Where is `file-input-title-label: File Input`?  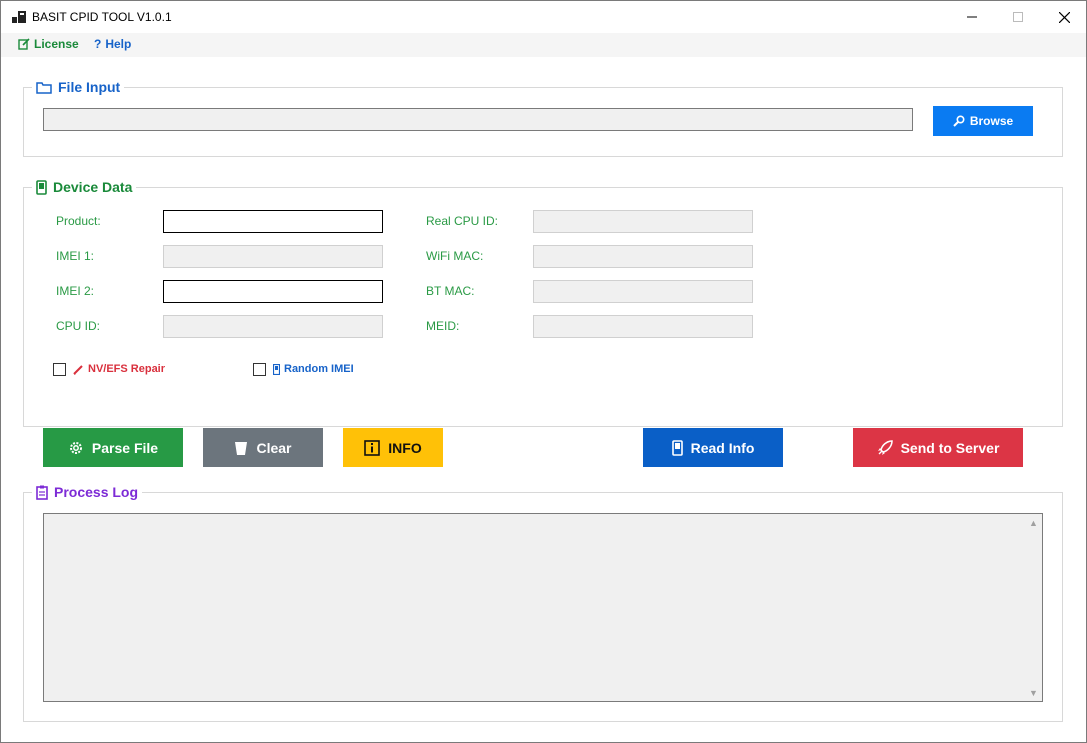
file-input-title-label: File Input is located at coordinates (89, 87).